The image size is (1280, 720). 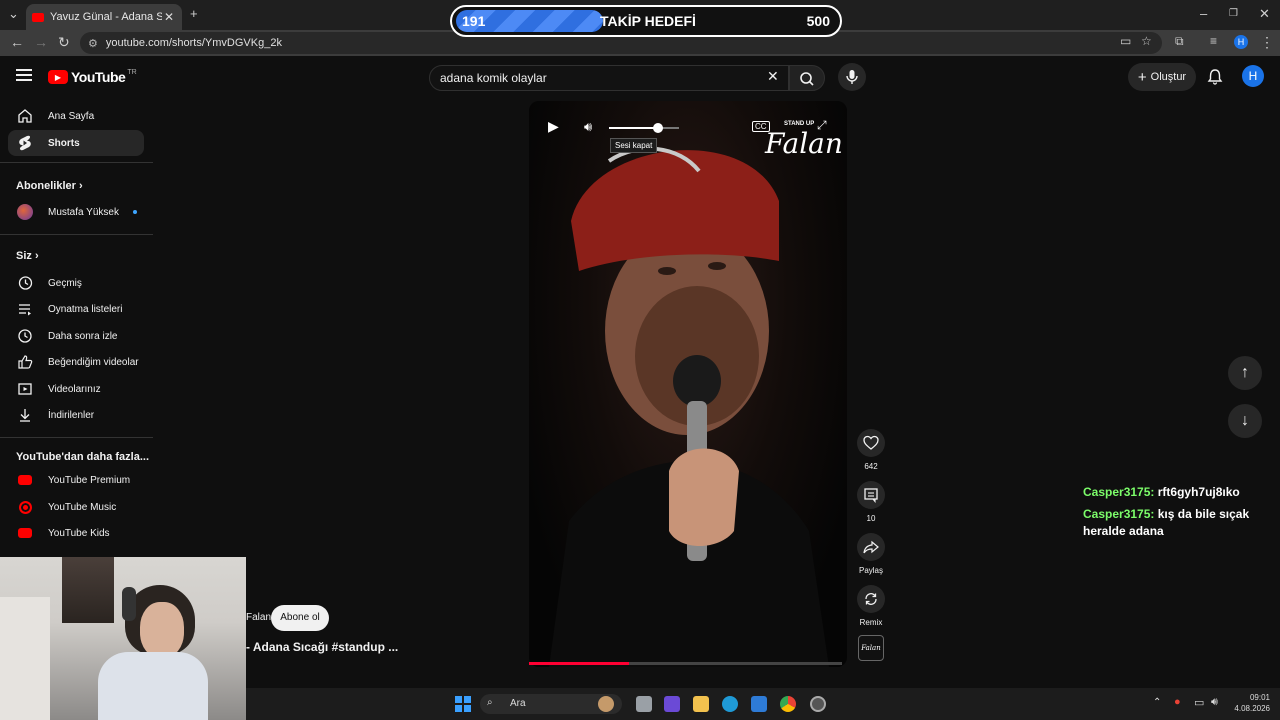 I want to click on sidebar-label: Geçmiş, so click(x=65, y=283).